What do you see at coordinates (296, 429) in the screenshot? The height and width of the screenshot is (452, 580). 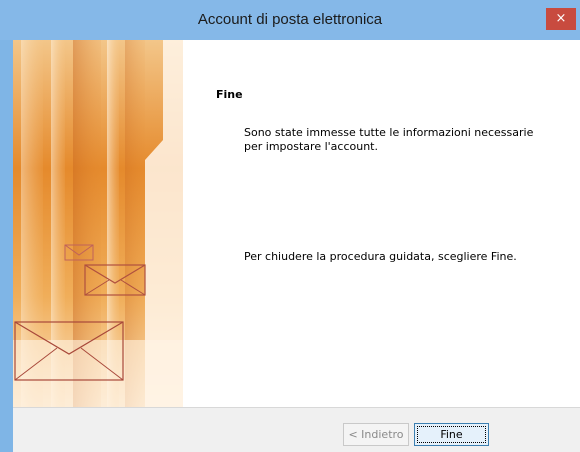 I see `wizard-footer: < Indietro Fine` at bounding box center [296, 429].